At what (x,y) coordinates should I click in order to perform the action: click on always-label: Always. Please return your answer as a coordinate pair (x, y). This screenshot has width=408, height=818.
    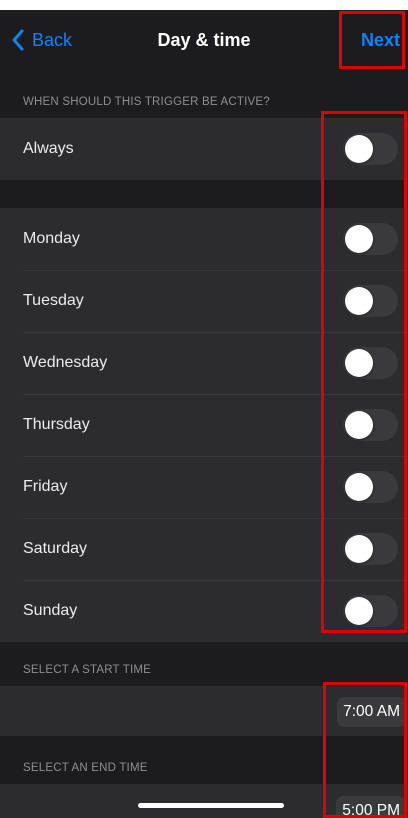
    Looking at the image, I should click on (48, 148).